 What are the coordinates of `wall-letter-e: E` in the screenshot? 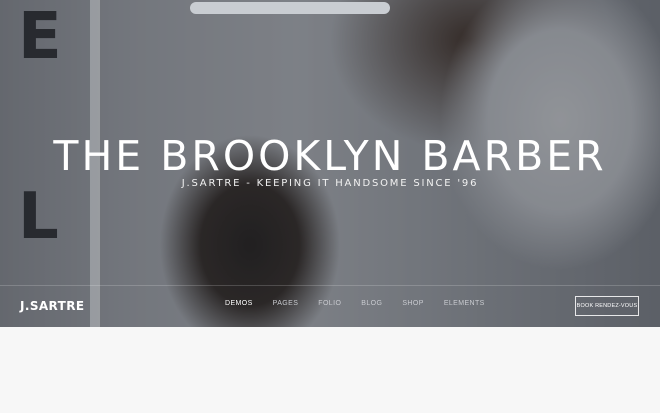 It's located at (40, 37).